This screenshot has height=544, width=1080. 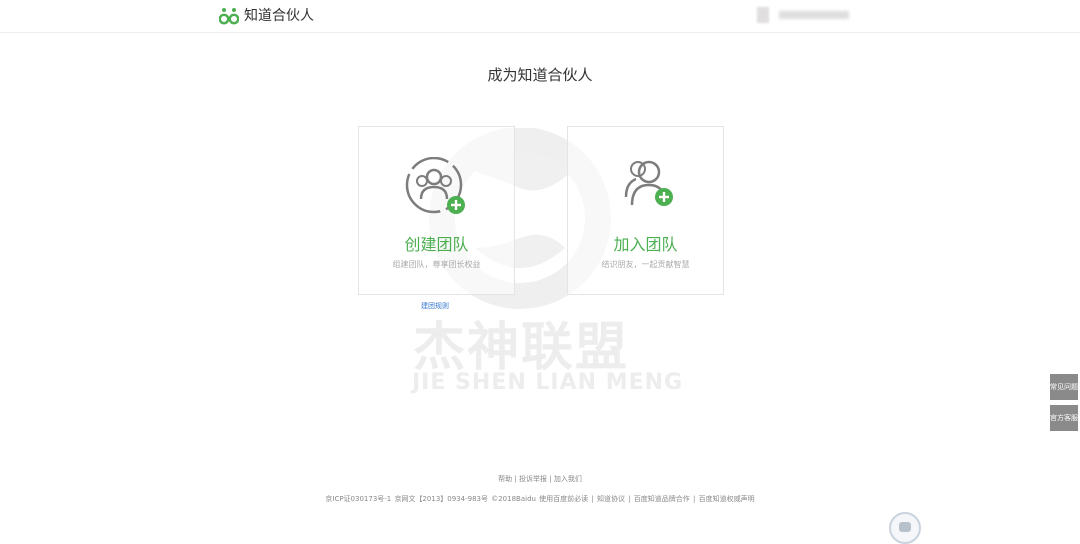 I want to click on avatar, so click(x=763, y=15).